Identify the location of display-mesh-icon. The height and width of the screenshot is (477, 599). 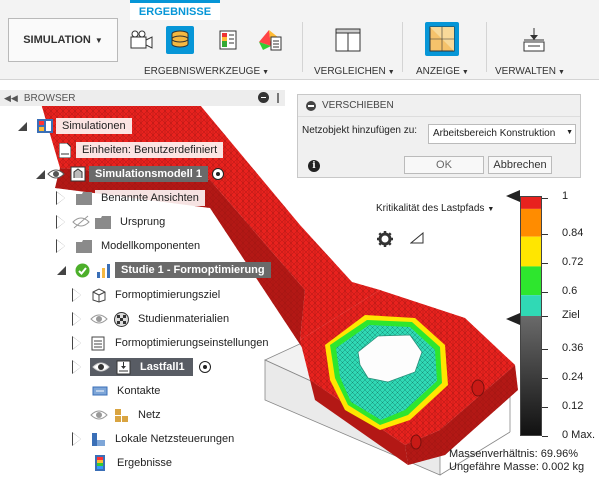
(442, 39).